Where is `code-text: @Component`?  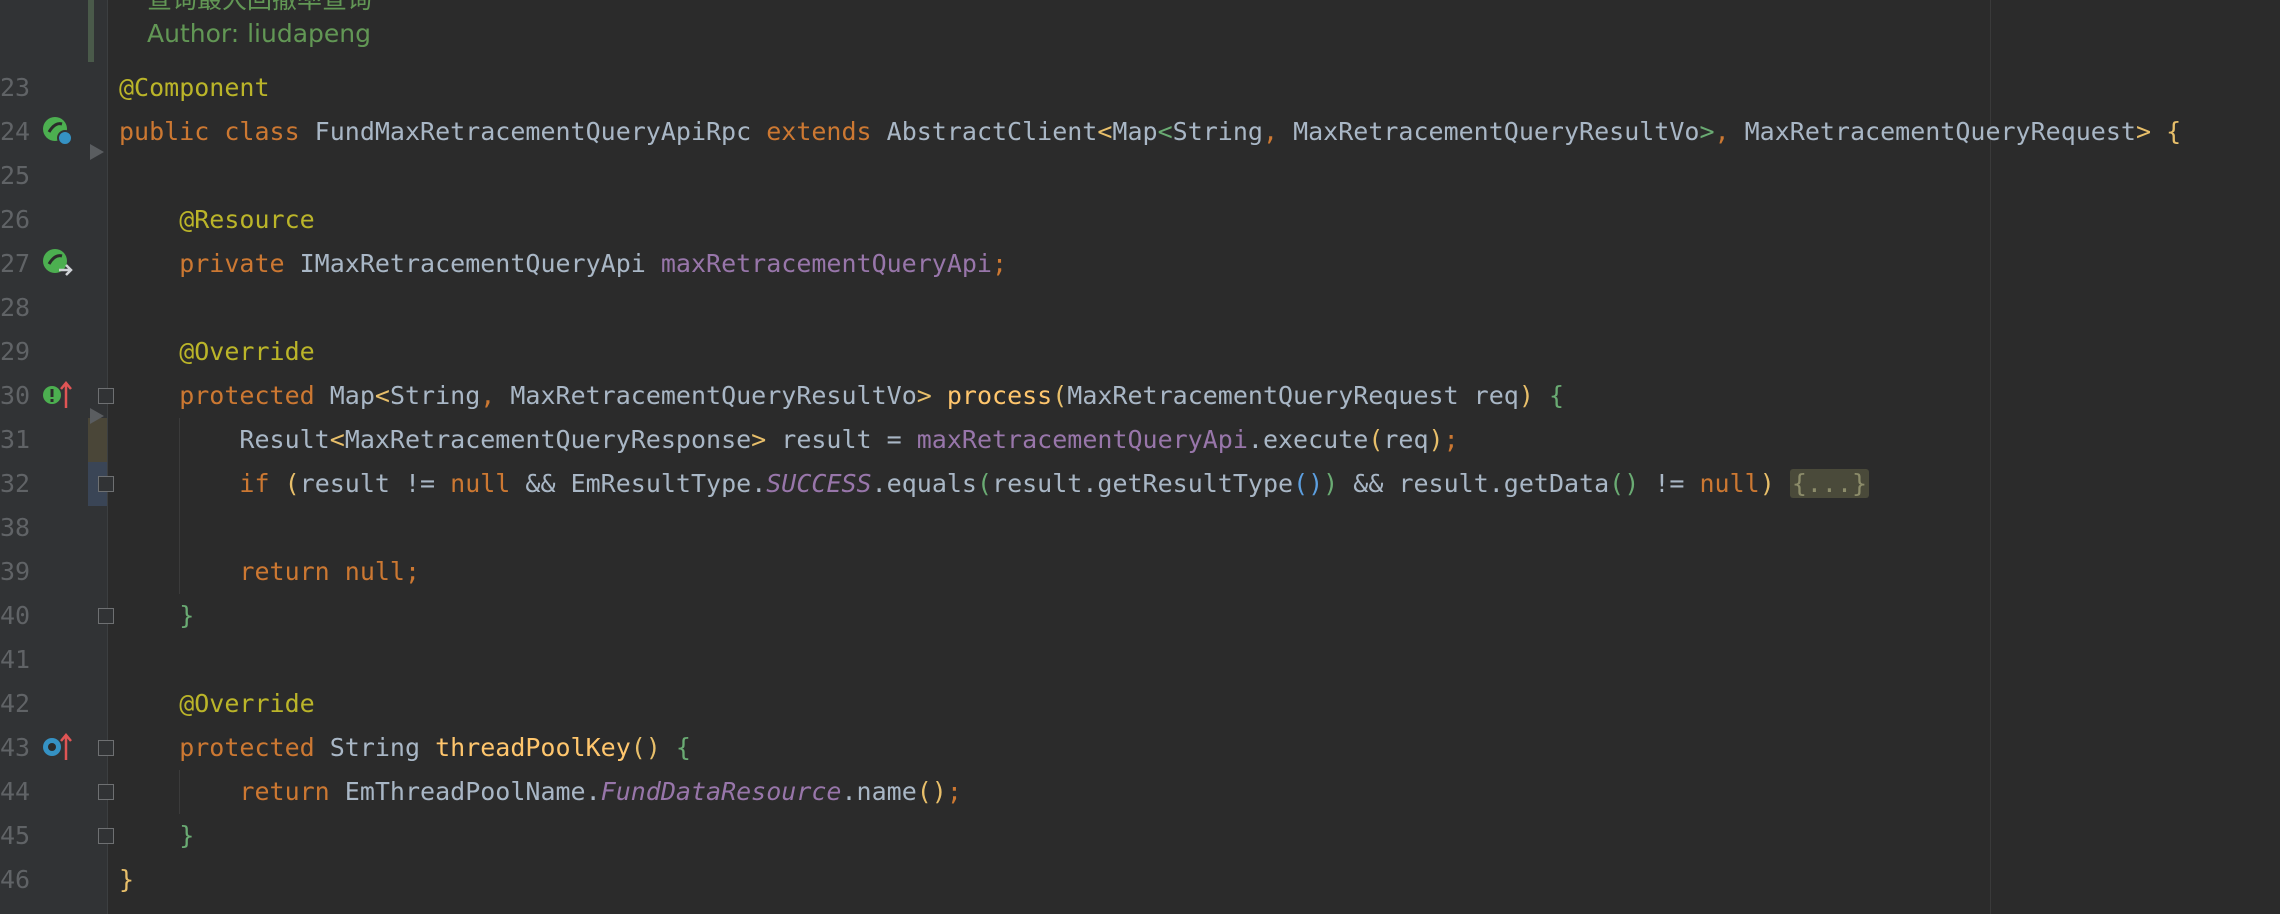 code-text: @Component is located at coordinates (194, 88).